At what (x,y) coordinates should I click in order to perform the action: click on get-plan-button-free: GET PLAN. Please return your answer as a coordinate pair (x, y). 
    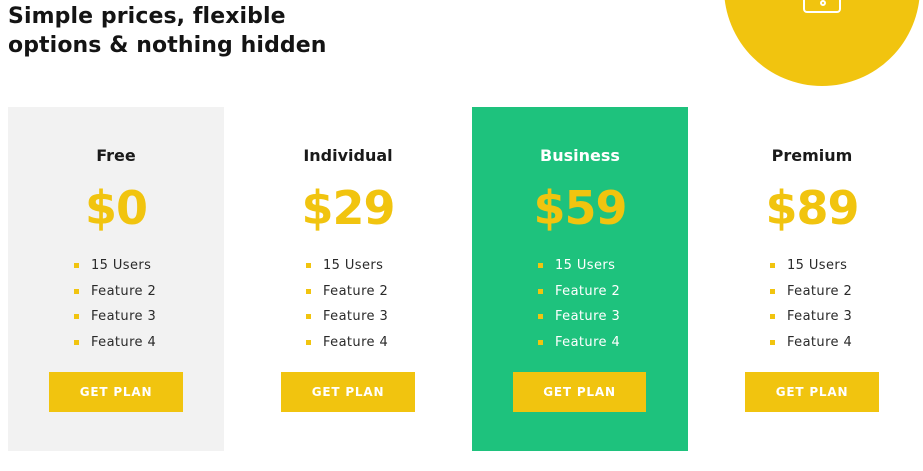
    Looking at the image, I should click on (116, 392).